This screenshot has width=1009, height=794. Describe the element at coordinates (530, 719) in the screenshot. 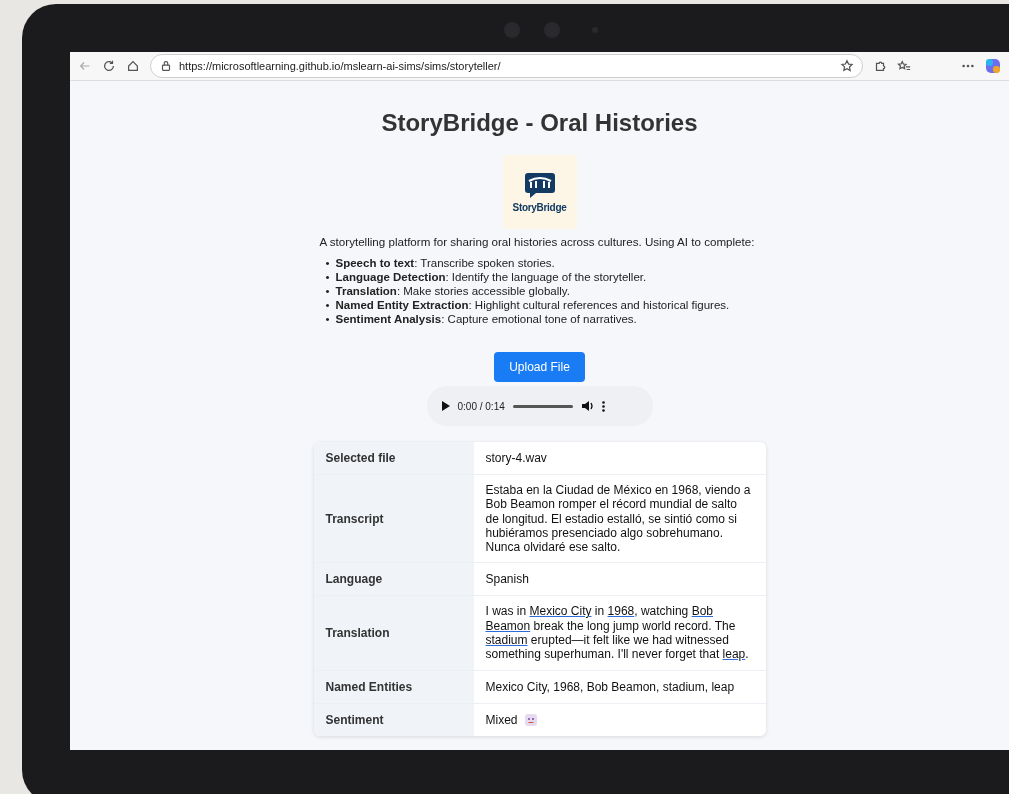

I see `face-icon` at that location.